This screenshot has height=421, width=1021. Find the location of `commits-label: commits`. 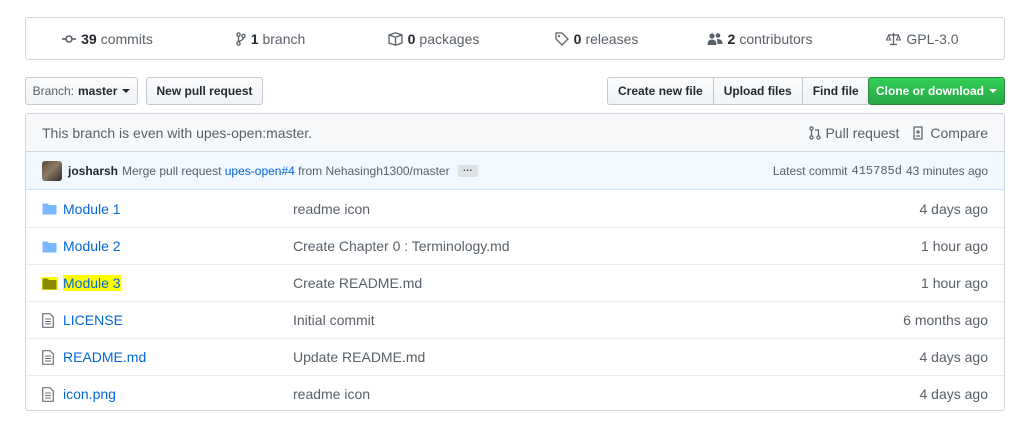

commits-label: commits is located at coordinates (126, 38).